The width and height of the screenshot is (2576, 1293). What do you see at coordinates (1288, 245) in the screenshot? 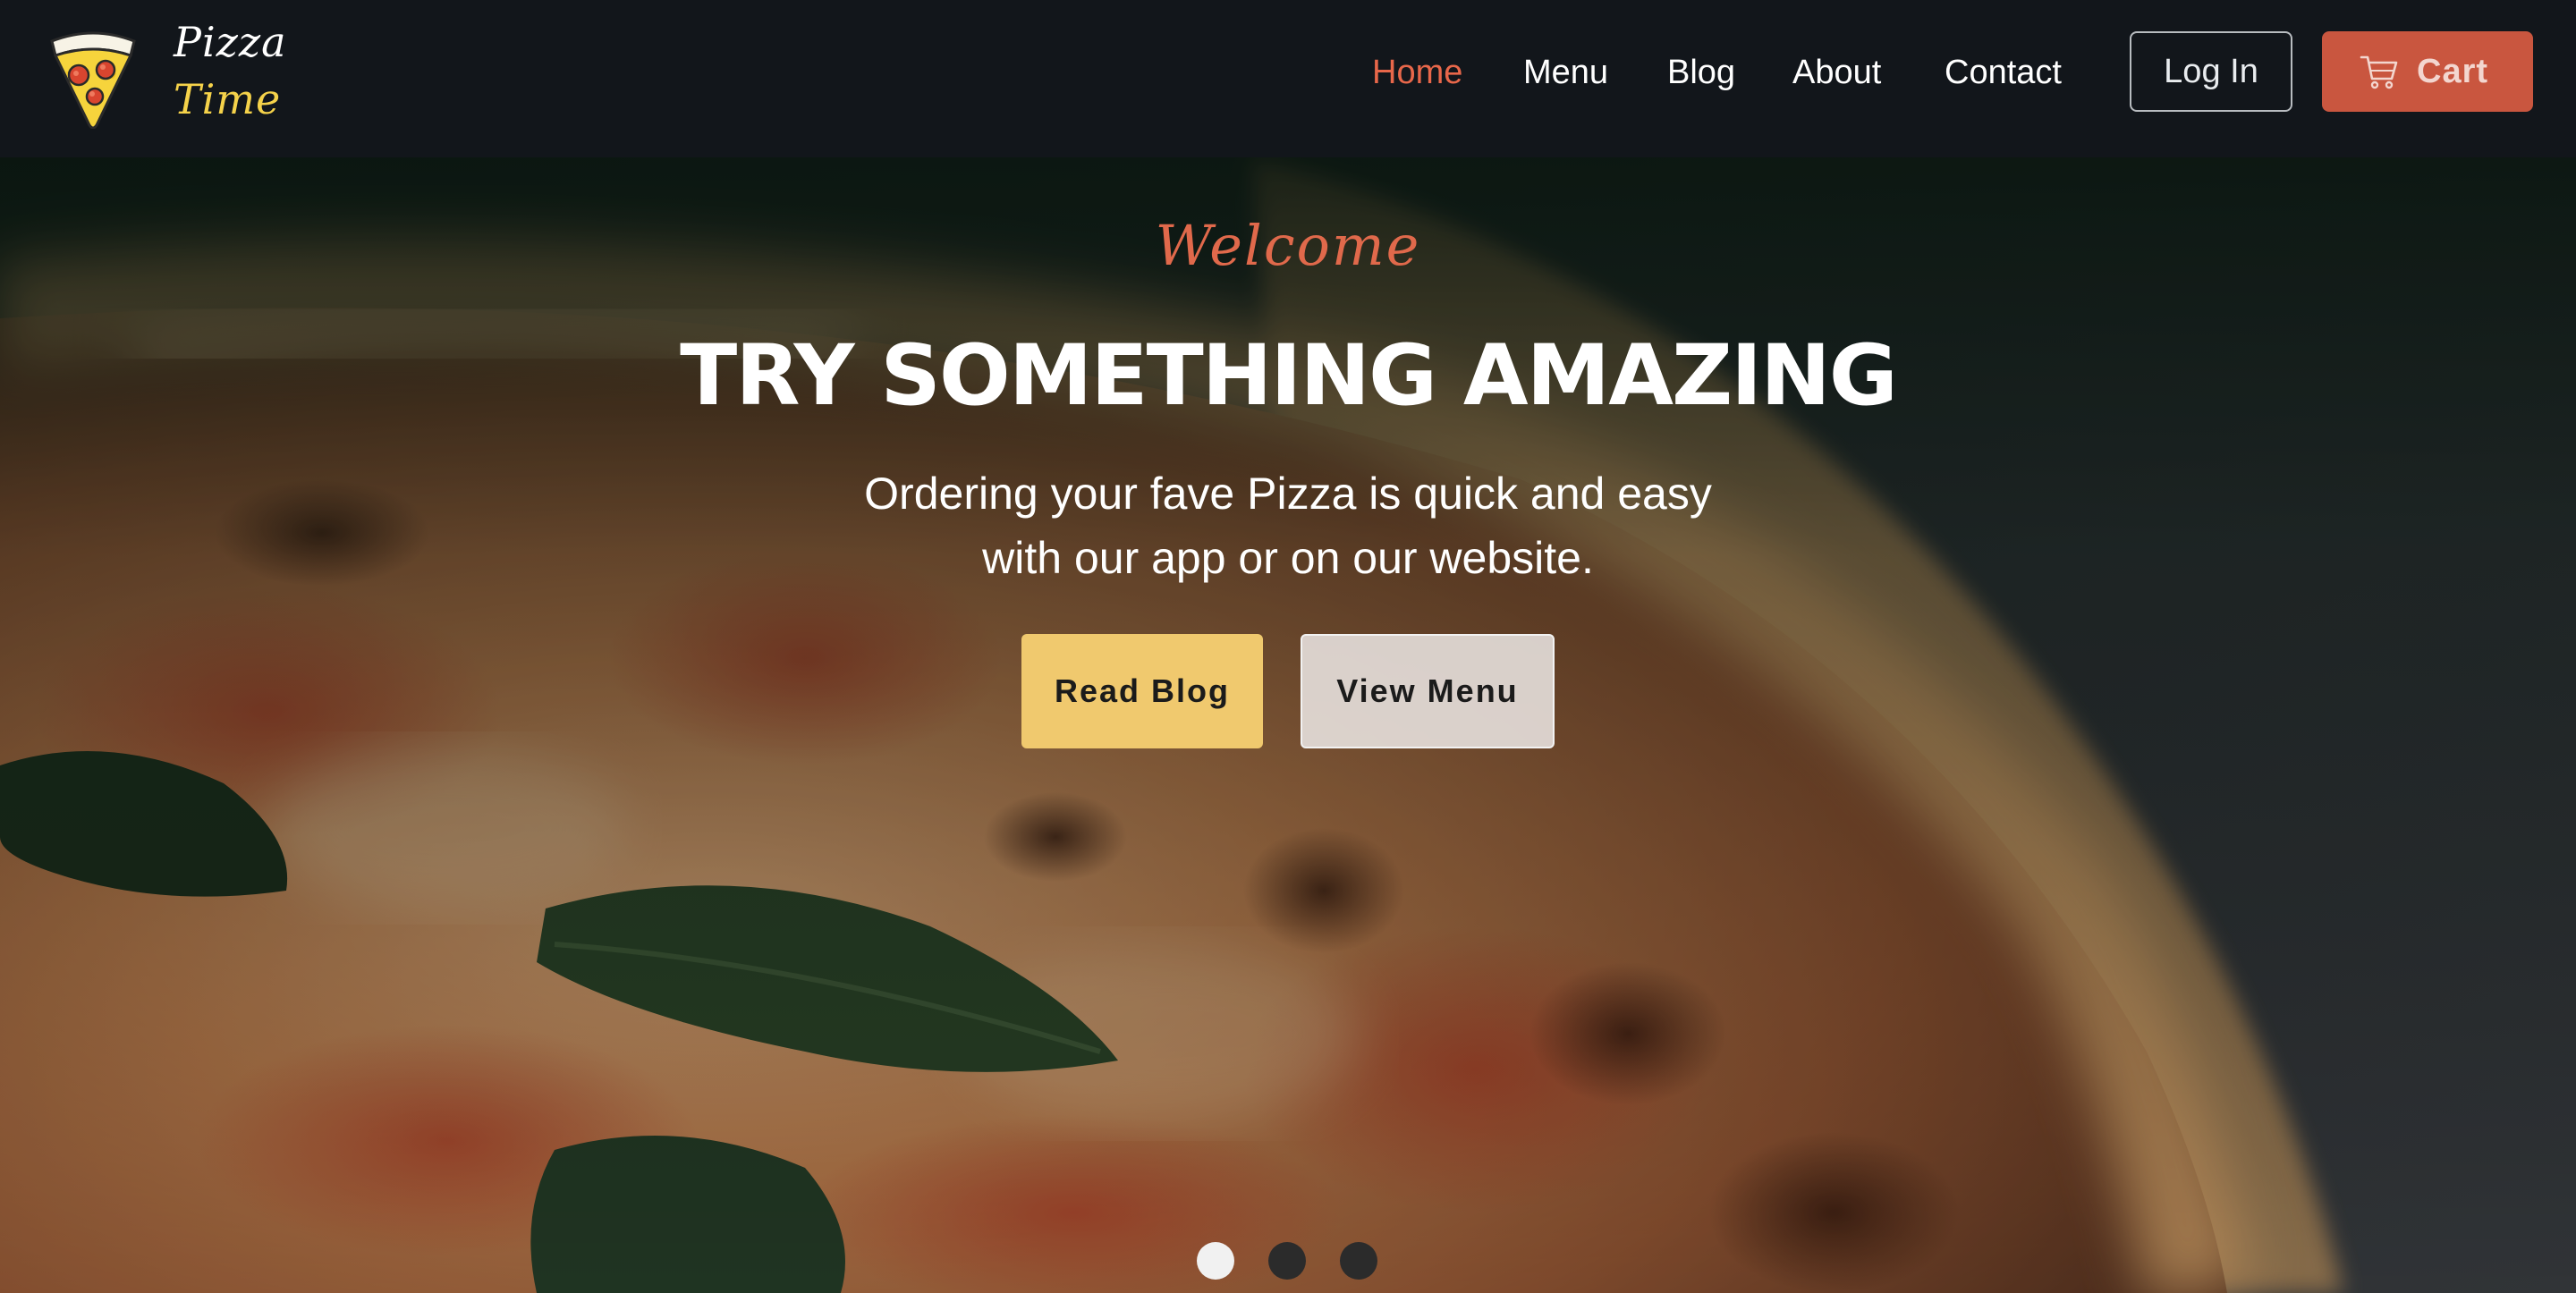
I see `hero-eyebrow: Welcome` at bounding box center [1288, 245].